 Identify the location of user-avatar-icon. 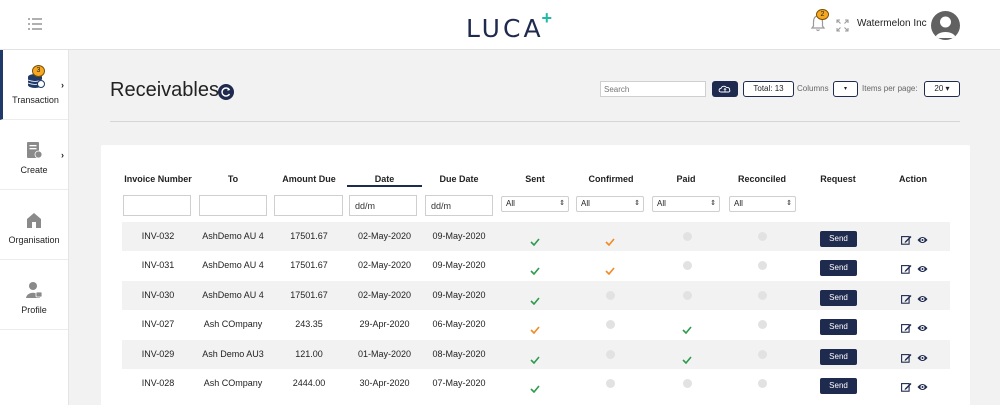
(945, 25).